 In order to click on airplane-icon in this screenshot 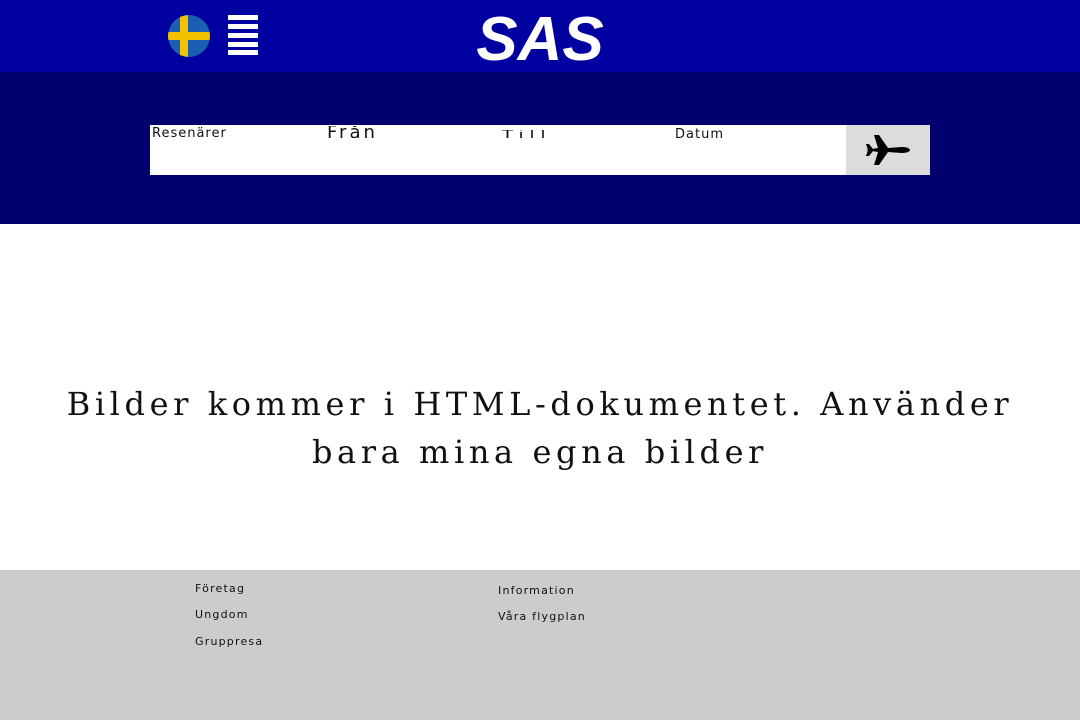, I will do `click(888, 150)`.